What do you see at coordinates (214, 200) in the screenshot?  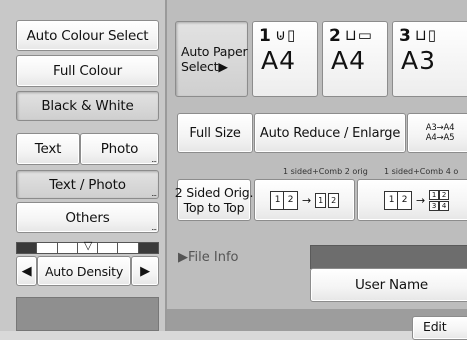 I see `two-sided-orig-button: 2 Sided Orig. Top to Top` at bounding box center [214, 200].